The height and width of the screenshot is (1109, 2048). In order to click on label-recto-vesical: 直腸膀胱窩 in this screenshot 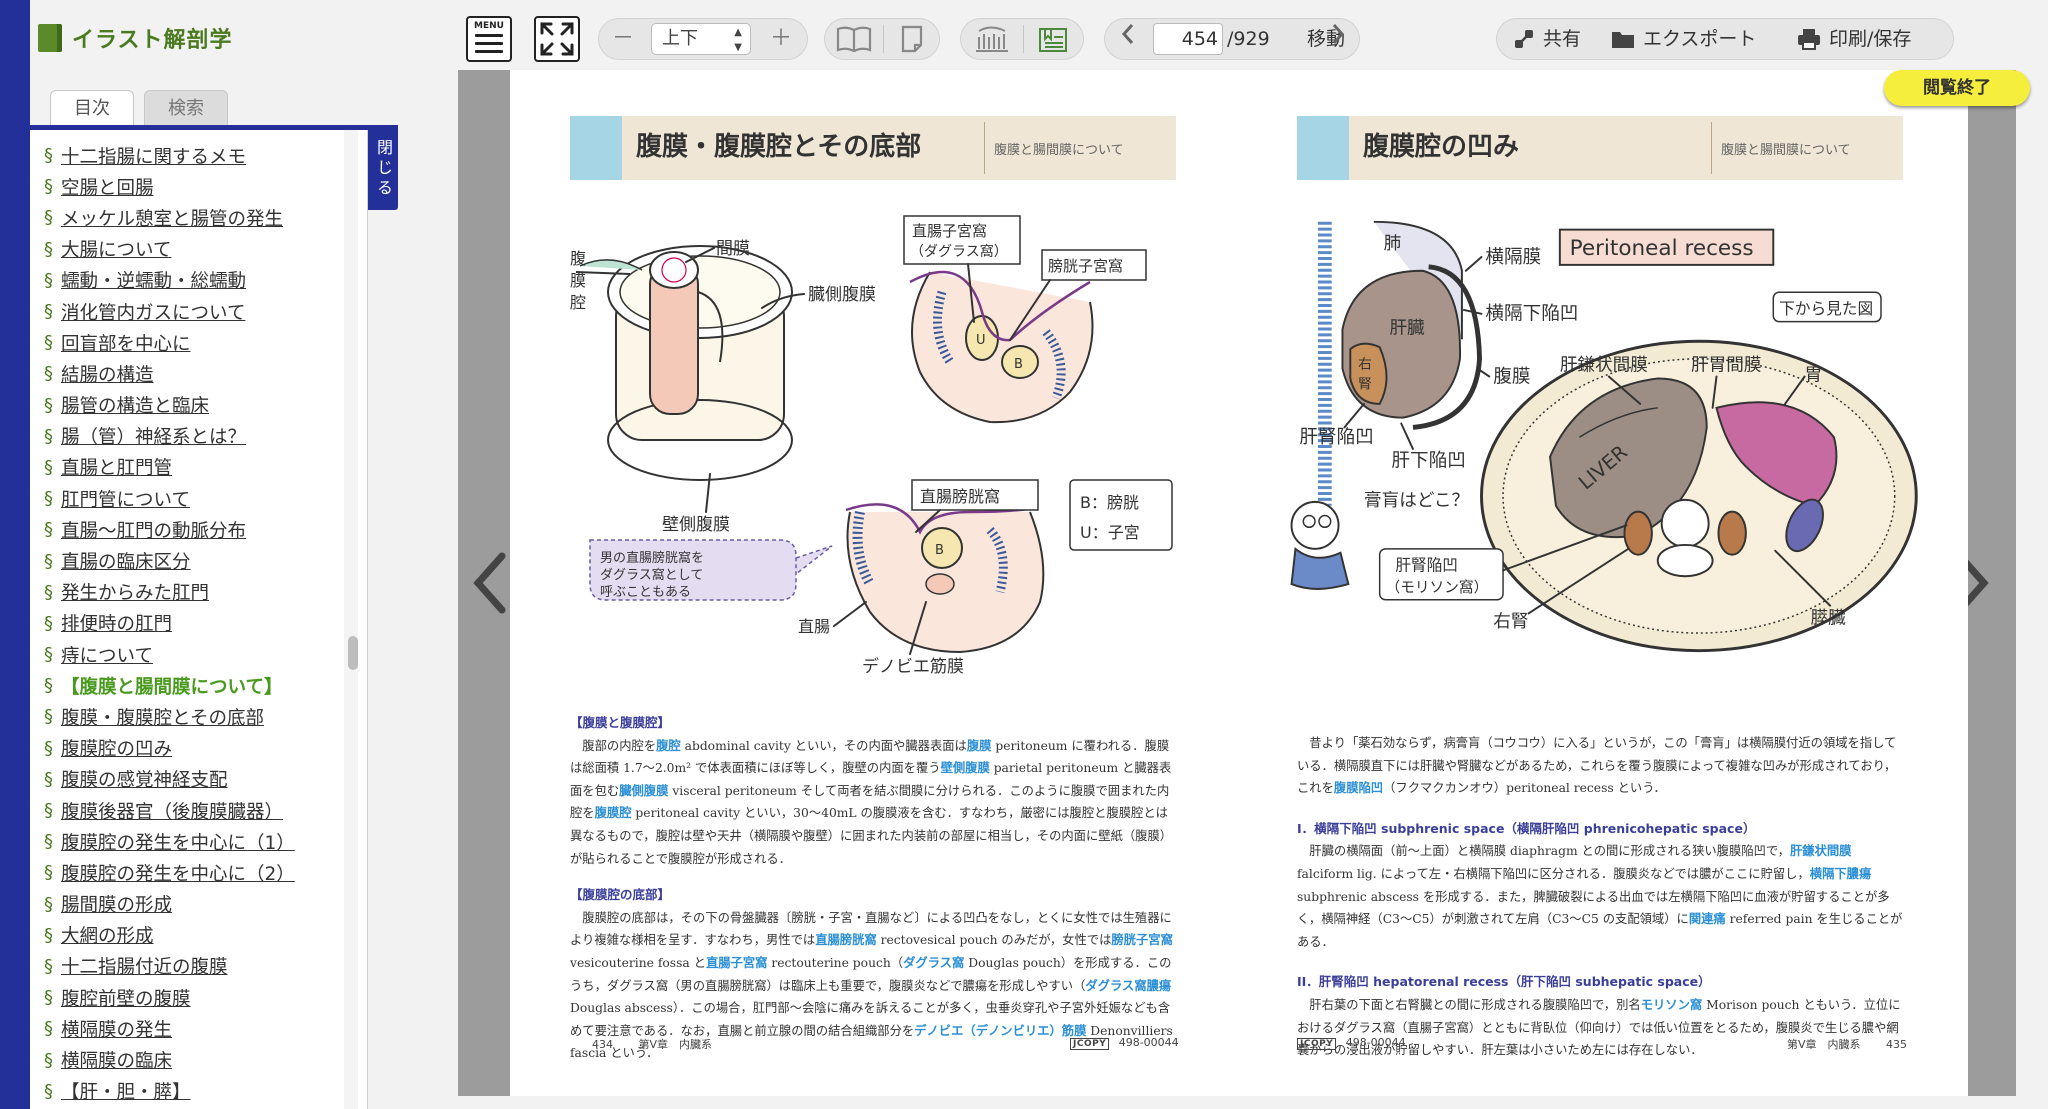, I will do `click(960, 496)`.